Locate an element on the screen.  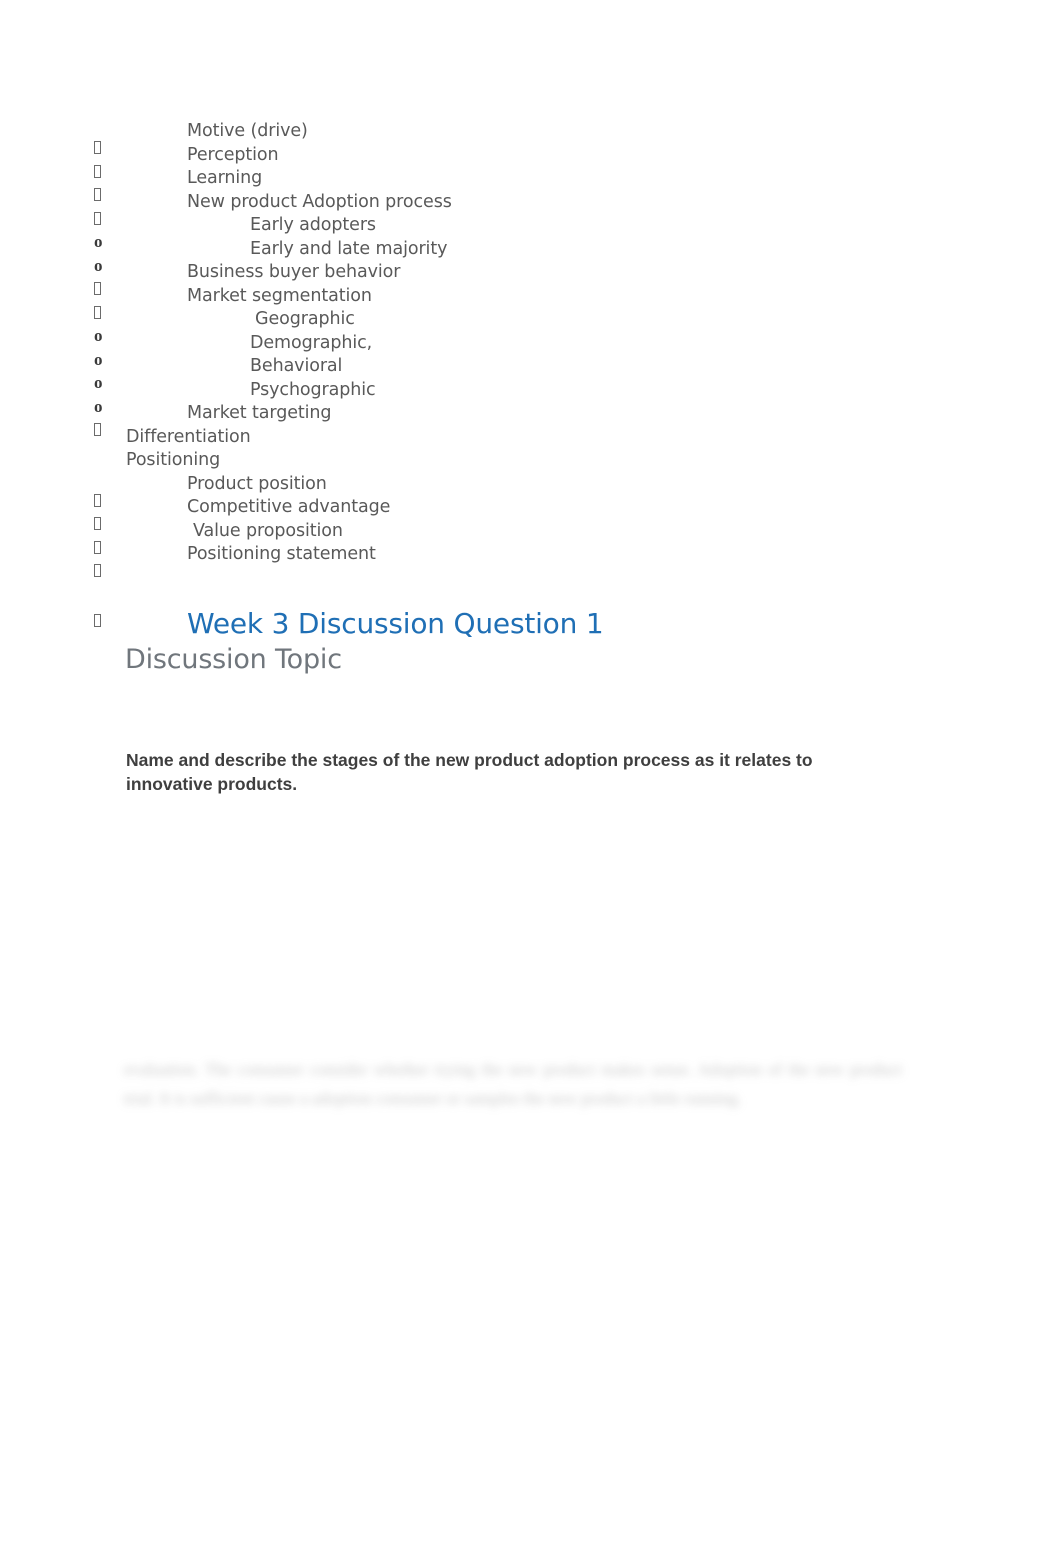
outline-item-label: Market targeting is located at coordinates (259, 413).